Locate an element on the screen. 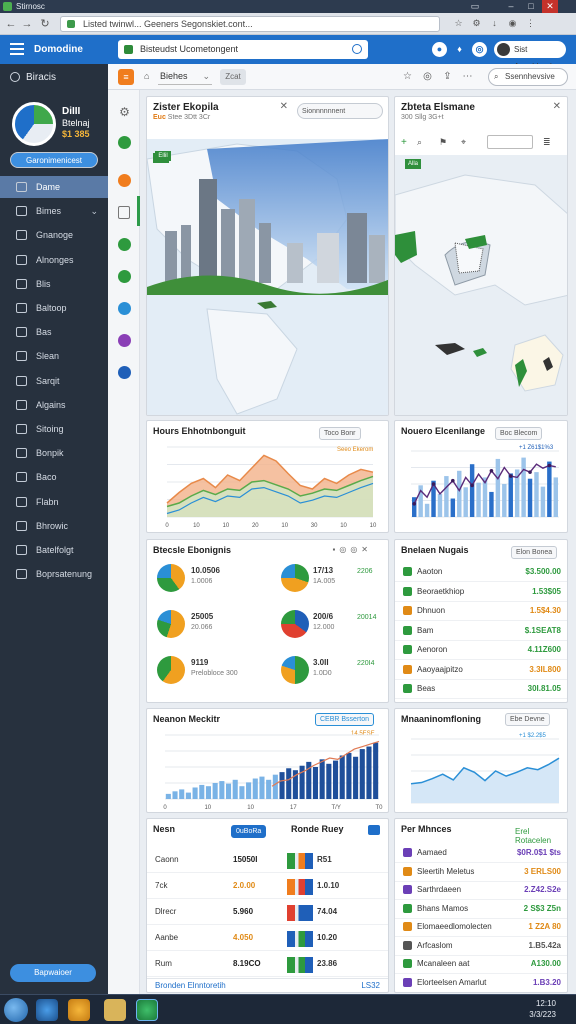 Image resolution: width=576 pixels, height=1024 pixels. menu-toggle-button: ≡ is located at coordinates (126, 77).